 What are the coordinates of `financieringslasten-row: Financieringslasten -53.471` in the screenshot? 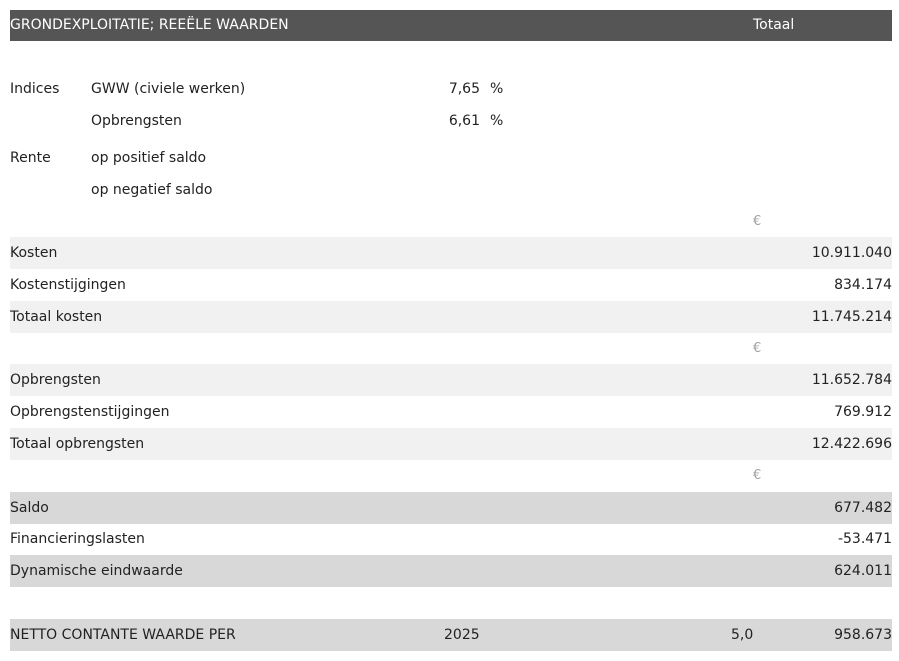 It's located at (451, 539).